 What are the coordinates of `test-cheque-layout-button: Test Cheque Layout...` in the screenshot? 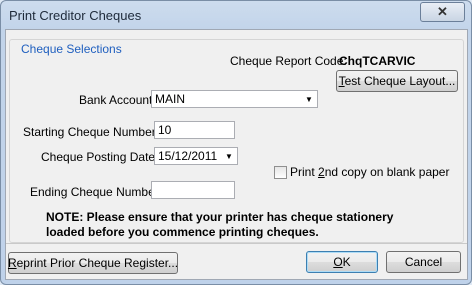 It's located at (397, 81).